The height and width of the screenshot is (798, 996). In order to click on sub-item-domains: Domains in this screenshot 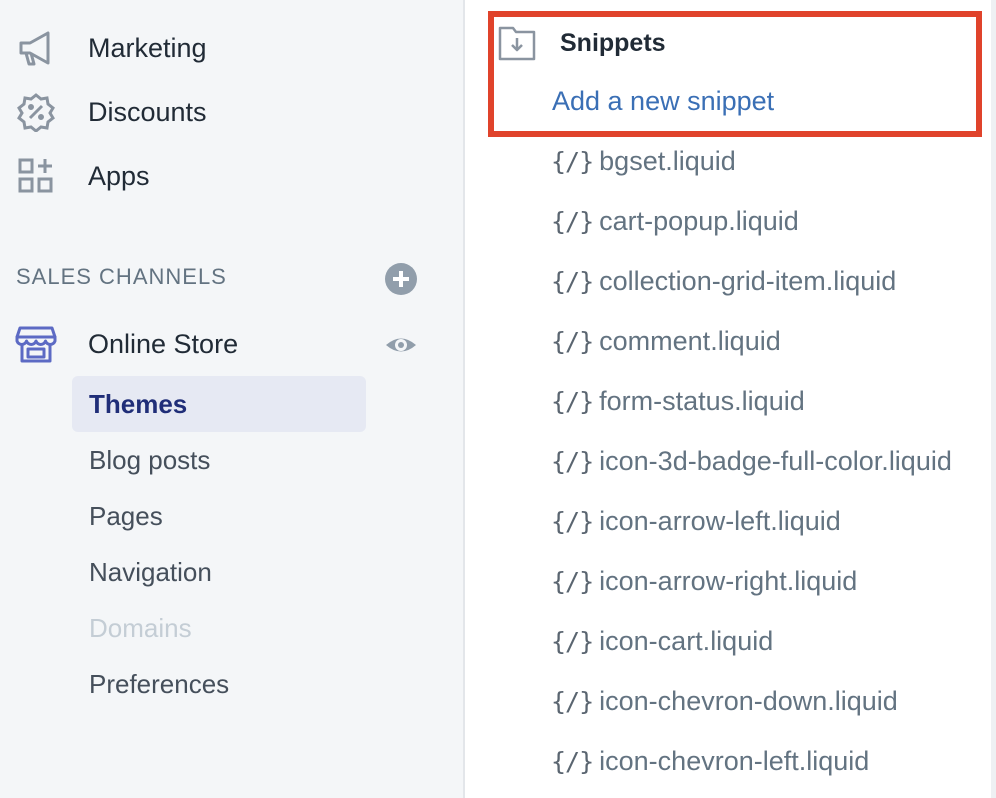, I will do `click(140, 627)`.